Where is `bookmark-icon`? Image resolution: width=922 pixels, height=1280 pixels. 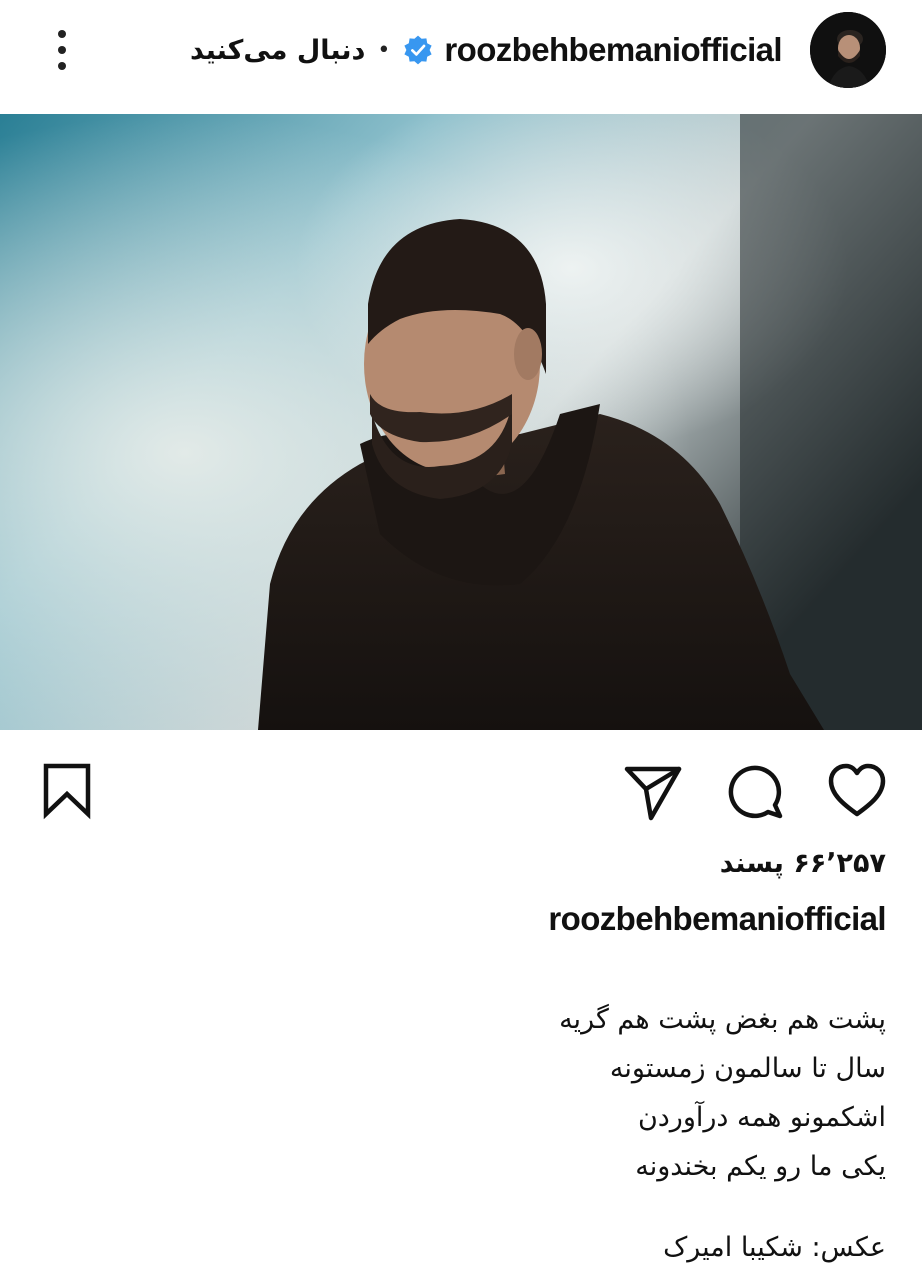
bookmark-icon is located at coordinates (67, 791).